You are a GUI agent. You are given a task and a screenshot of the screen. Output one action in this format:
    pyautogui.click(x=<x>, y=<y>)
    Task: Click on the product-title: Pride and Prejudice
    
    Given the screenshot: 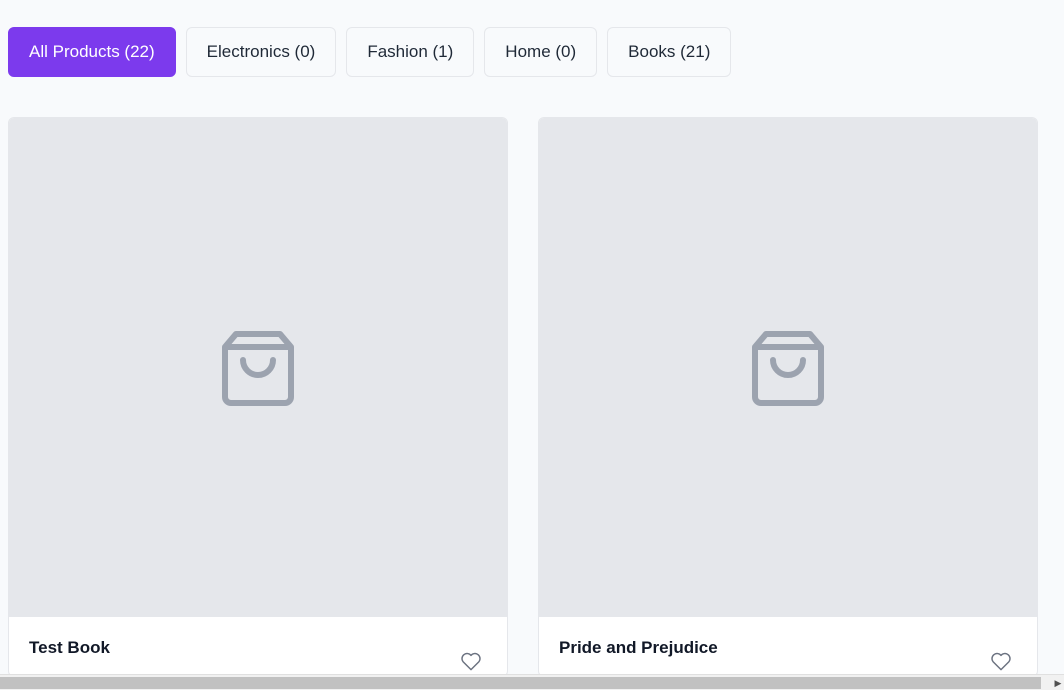 What is the action you would take?
    pyautogui.click(x=638, y=647)
    